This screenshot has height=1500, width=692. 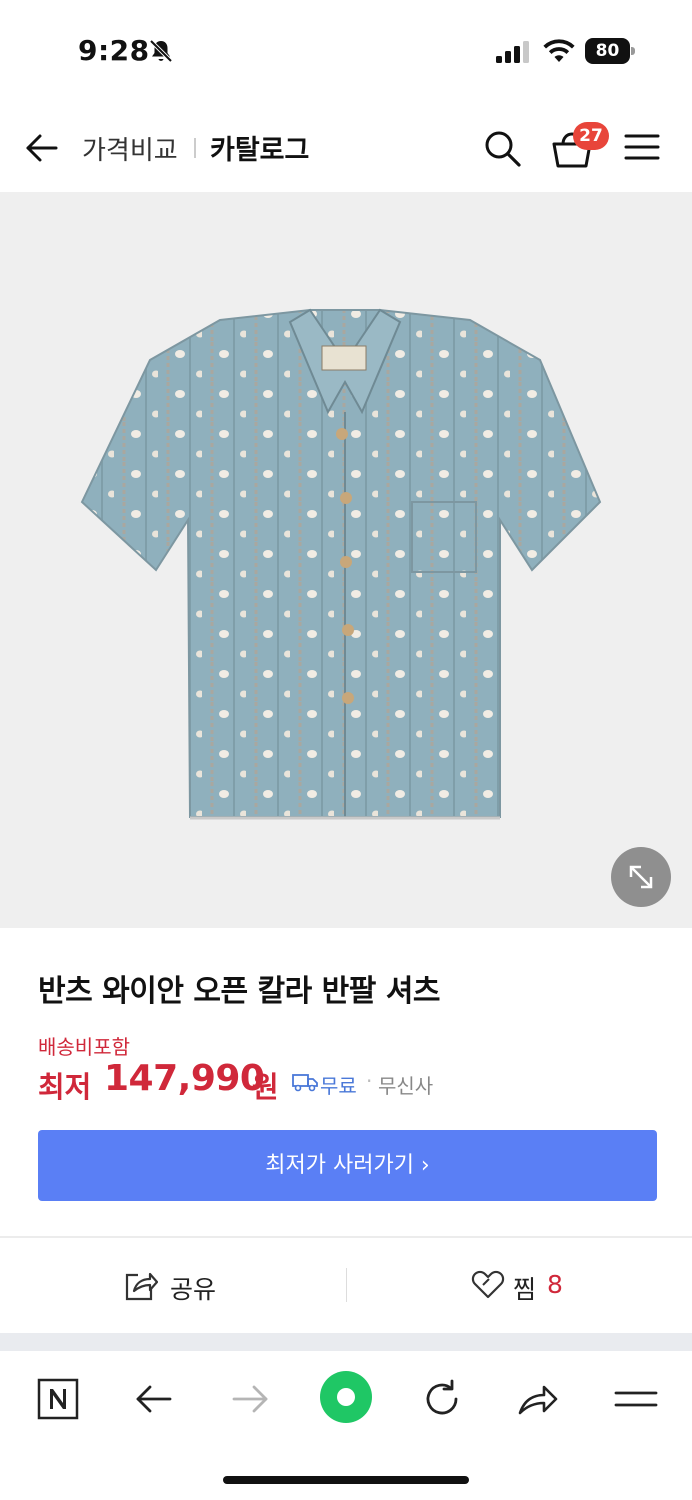 I want to click on wifi-icon, so click(x=559, y=50).